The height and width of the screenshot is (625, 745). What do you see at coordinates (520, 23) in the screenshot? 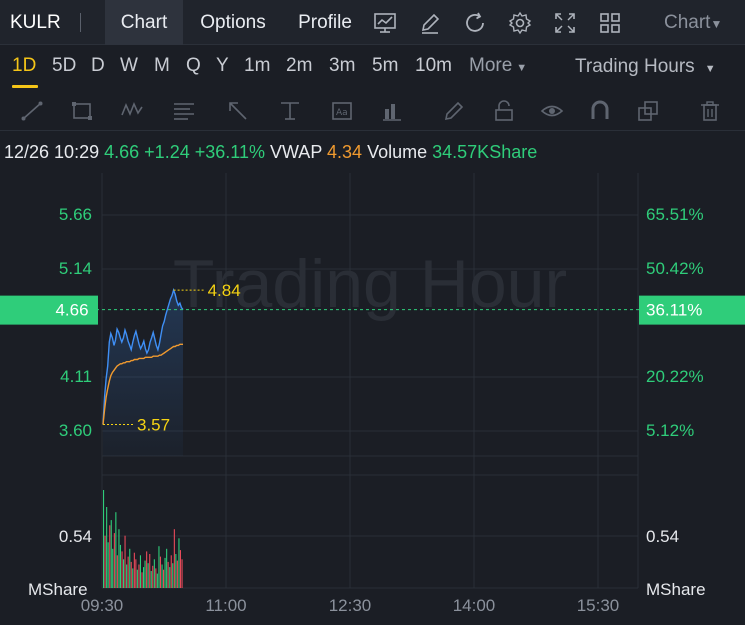
I see `settings-gear-icon` at bounding box center [520, 23].